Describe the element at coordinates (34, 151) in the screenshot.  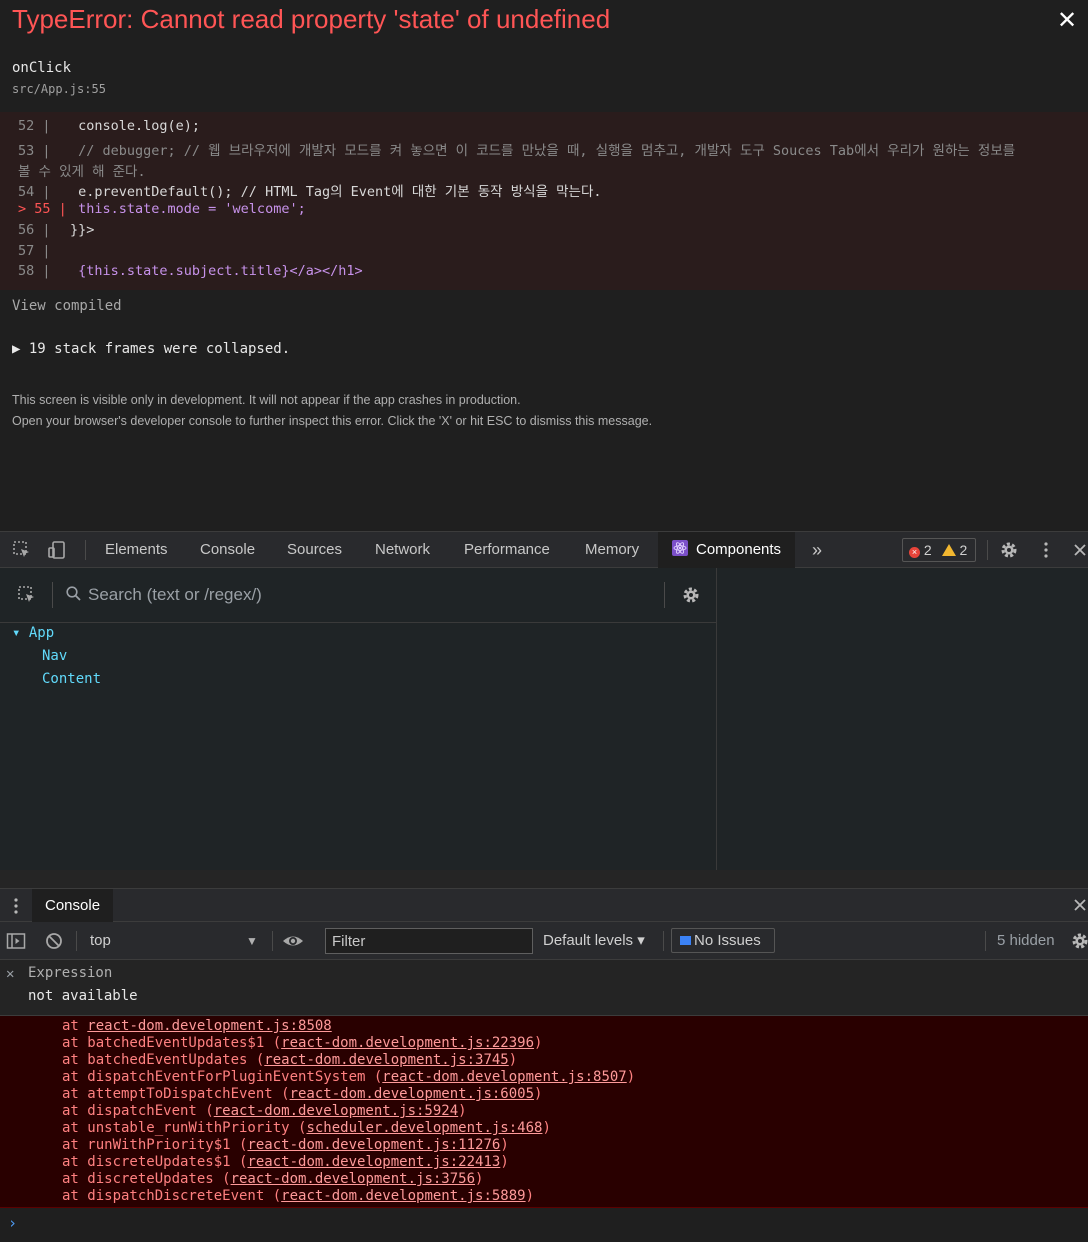
I see `line-number: 53 |` at that location.